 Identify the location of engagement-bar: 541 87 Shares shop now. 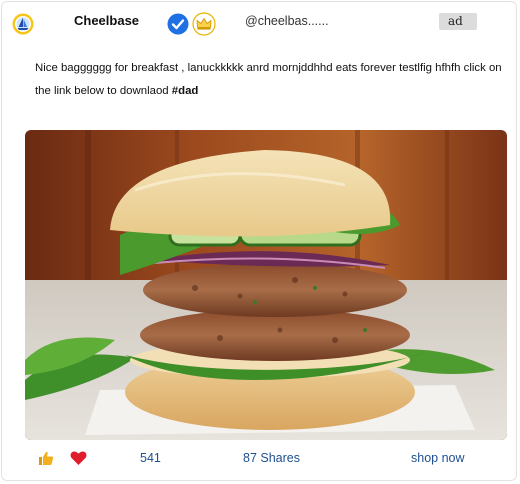
(259, 459).